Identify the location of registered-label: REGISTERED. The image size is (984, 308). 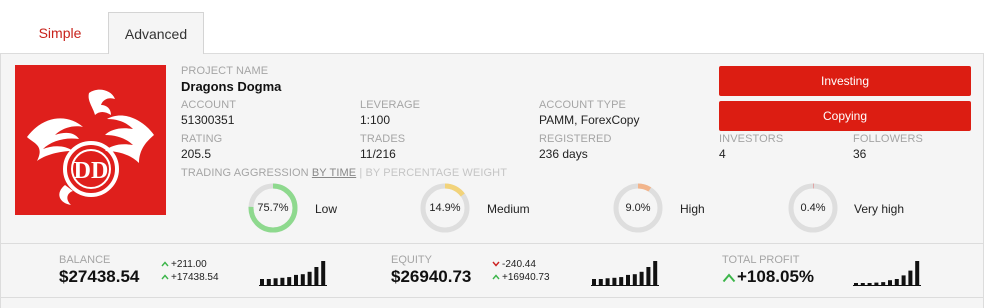
(575, 139).